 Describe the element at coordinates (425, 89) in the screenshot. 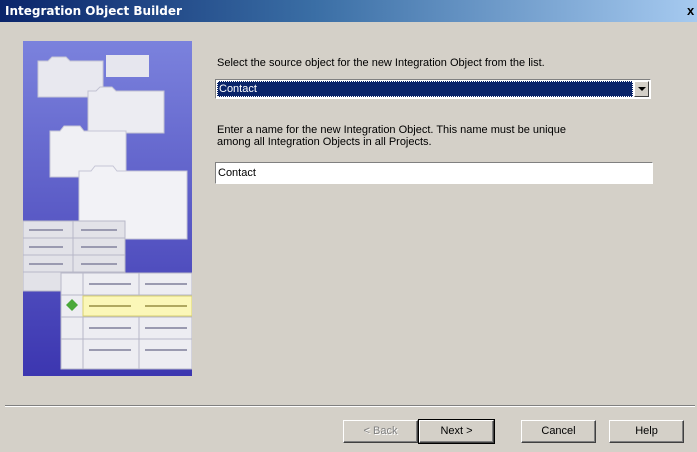

I see `source-object-selected-value: Contact` at that location.